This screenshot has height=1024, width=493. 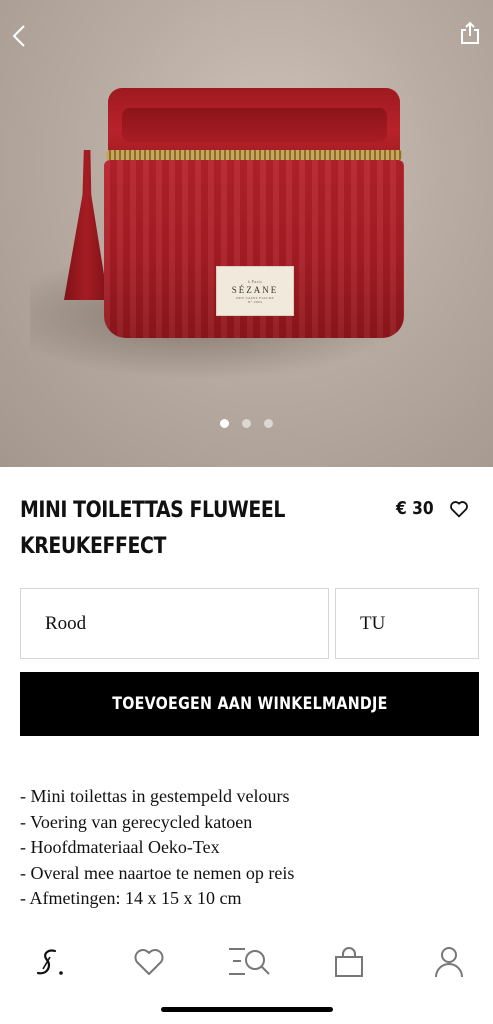 What do you see at coordinates (66, 623) in the screenshot?
I see `color-selector-value: Rood` at bounding box center [66, 623].